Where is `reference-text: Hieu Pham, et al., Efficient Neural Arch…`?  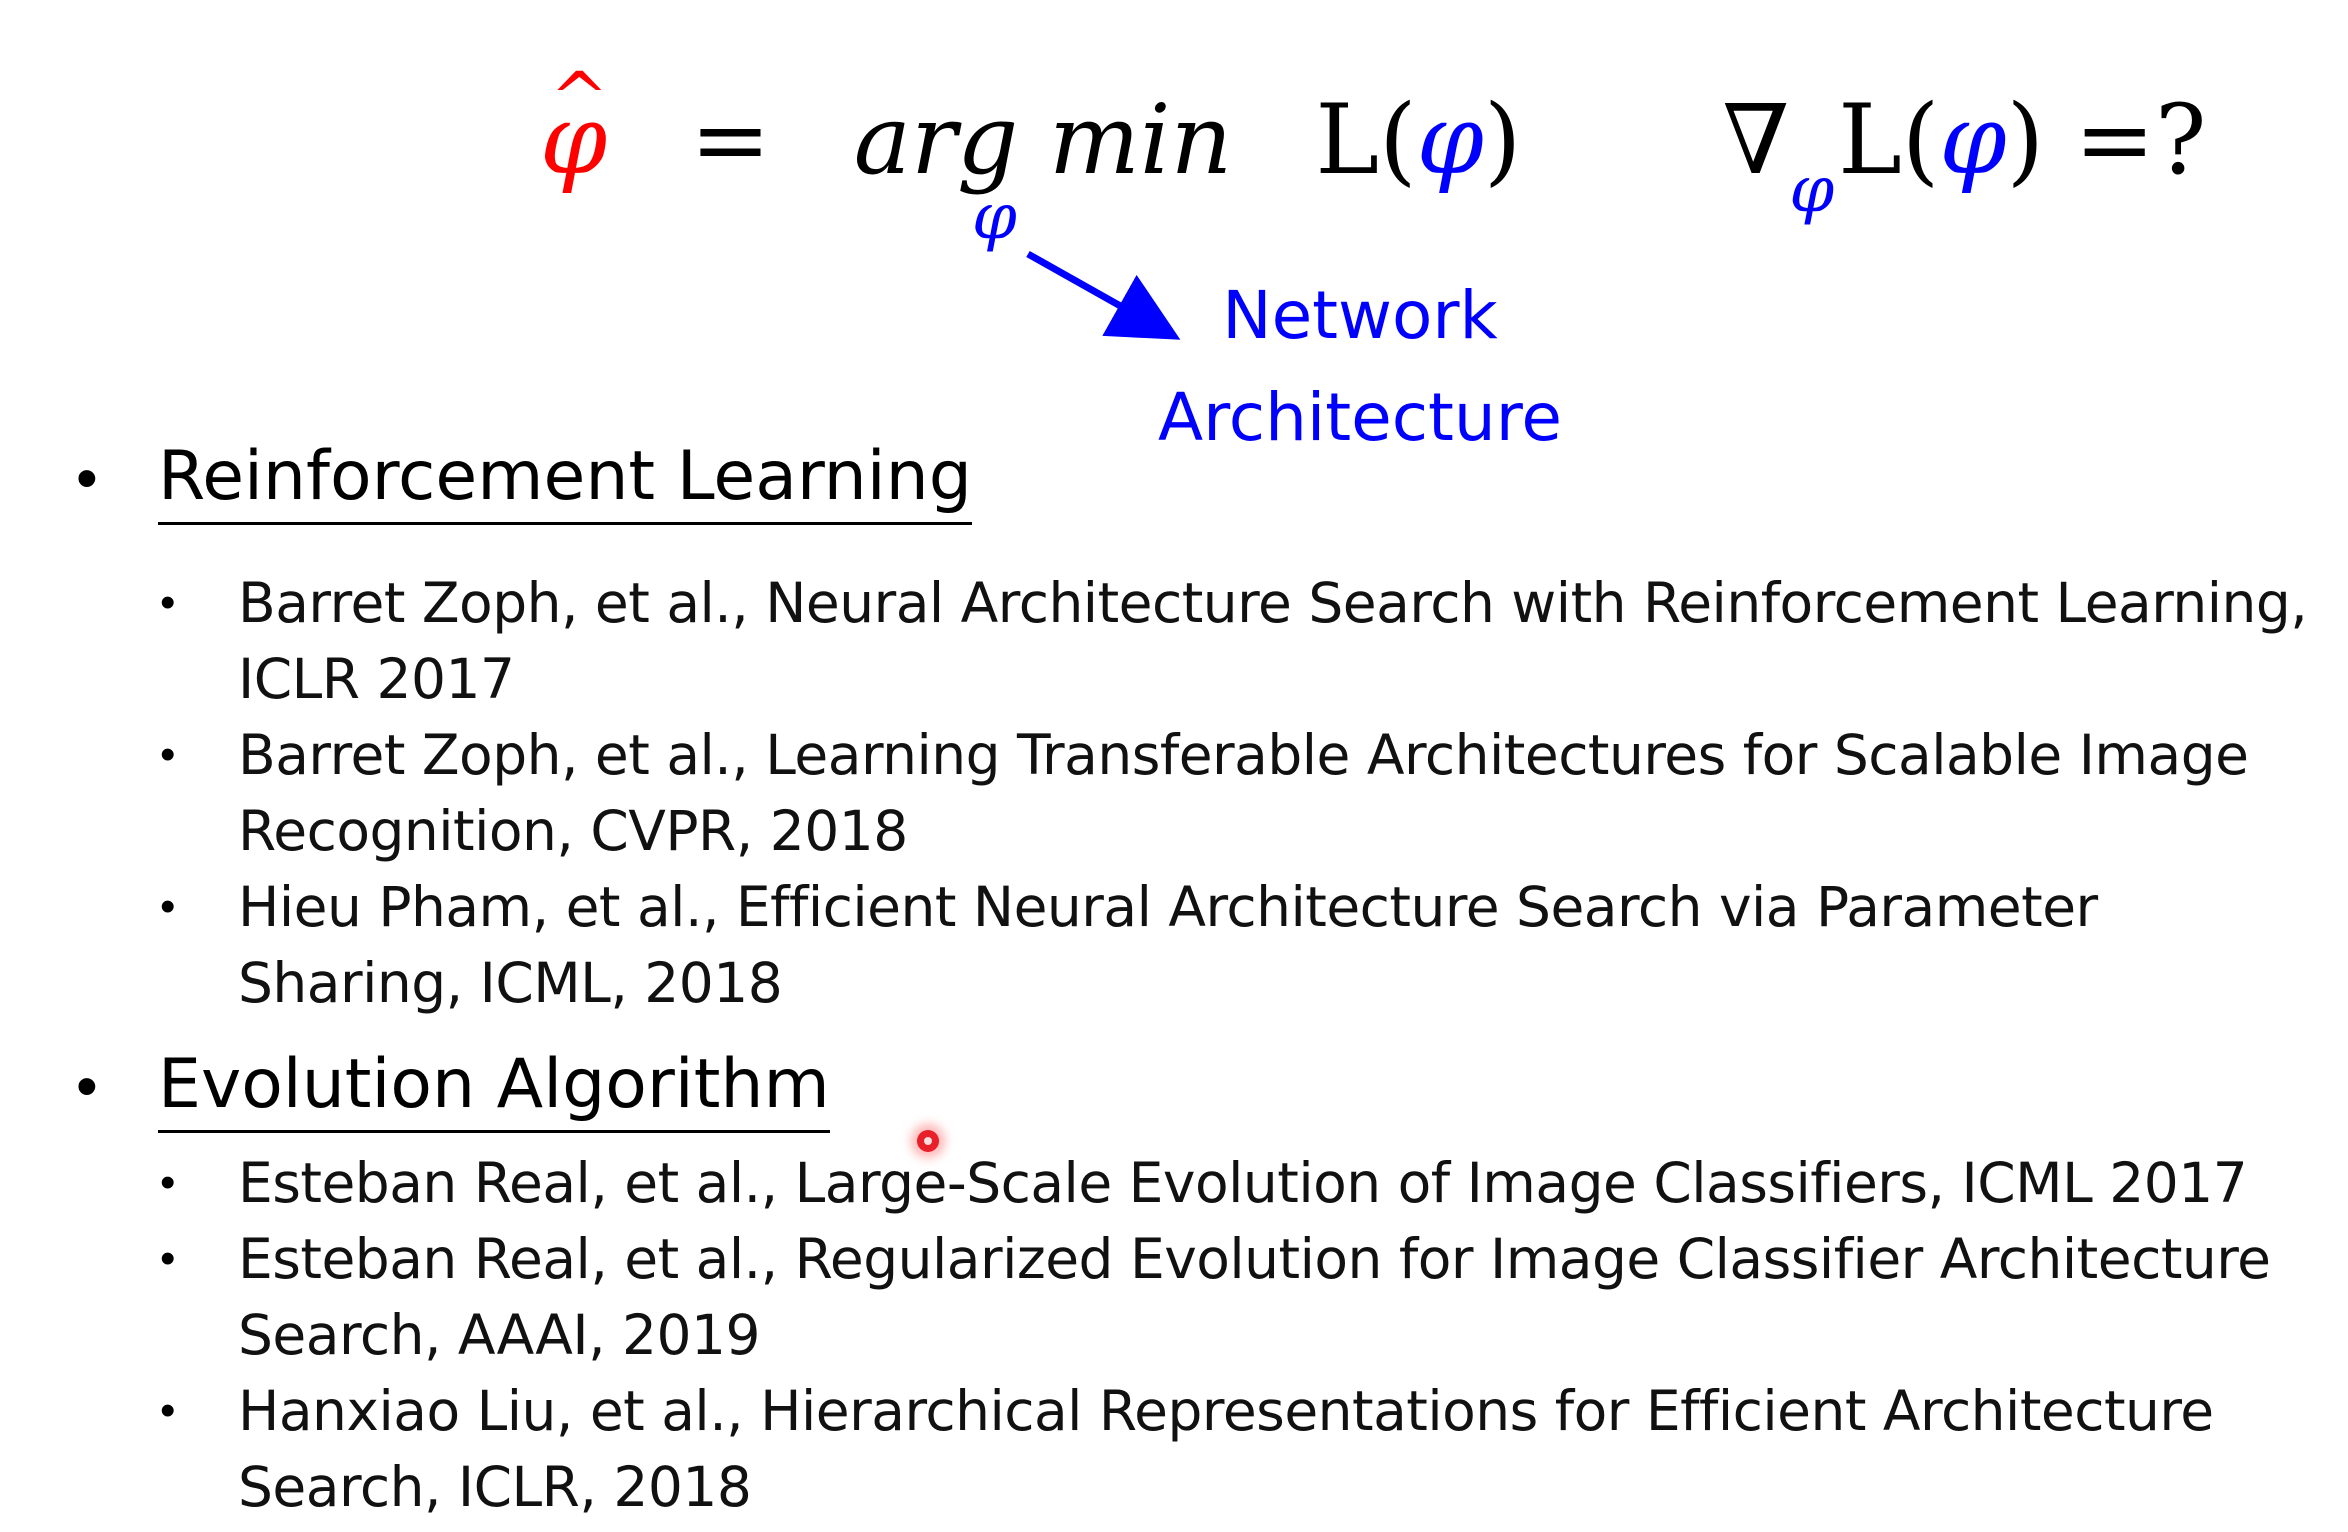
reference-text: Hieu Pham, et al., Efficient Neural Arch… is located at coordinates (1168, 945).